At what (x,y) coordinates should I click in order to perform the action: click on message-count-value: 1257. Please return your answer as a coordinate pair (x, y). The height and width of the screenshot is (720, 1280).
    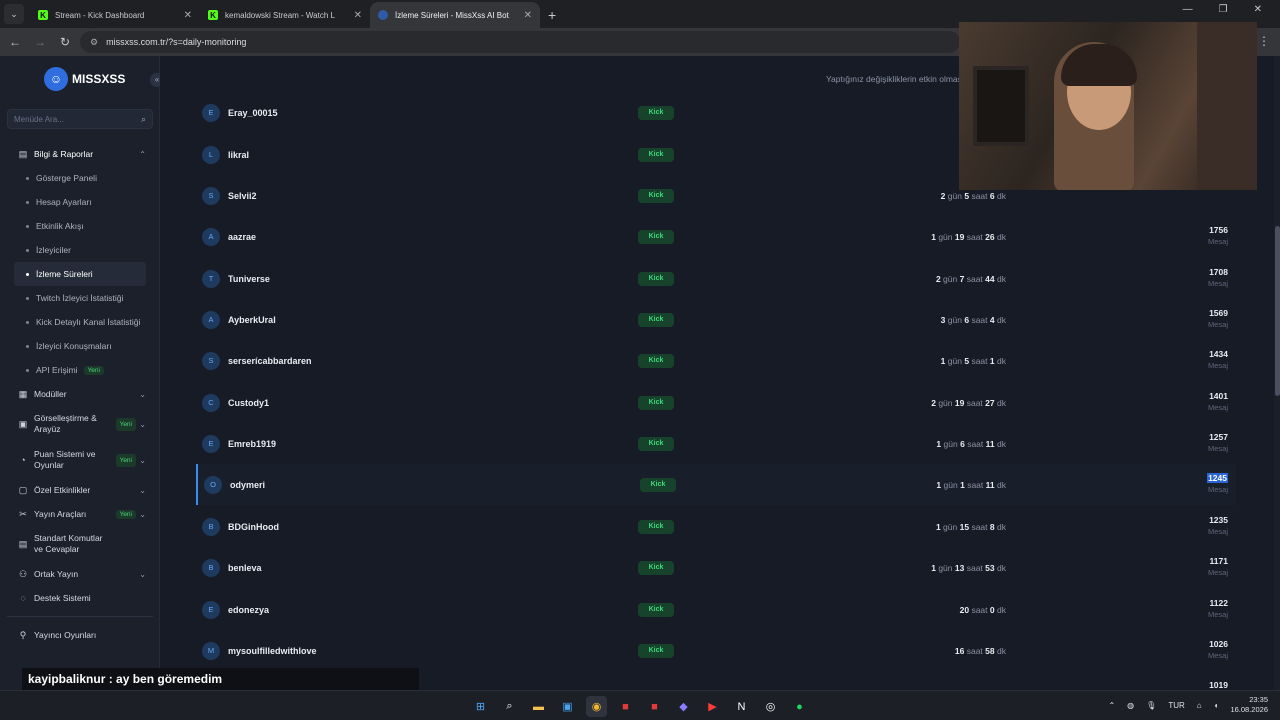
    Looking at the image, I should click on (1218, 437).